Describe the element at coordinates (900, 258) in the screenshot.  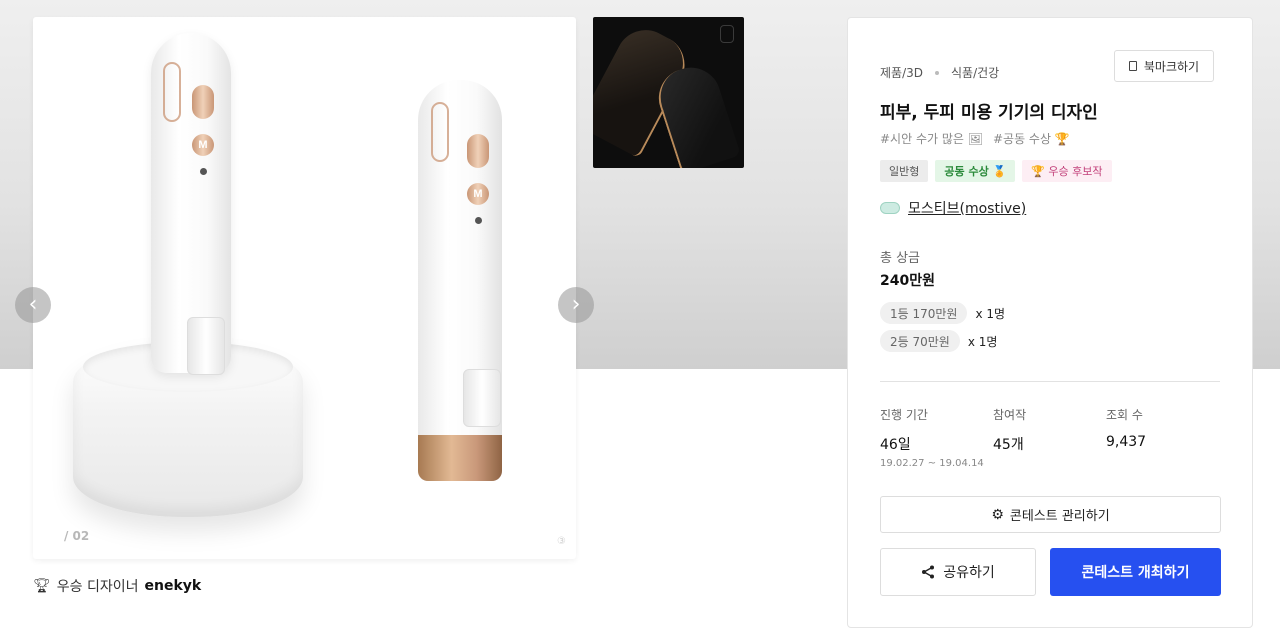
I see `prize-label: 총 상금` at that location.